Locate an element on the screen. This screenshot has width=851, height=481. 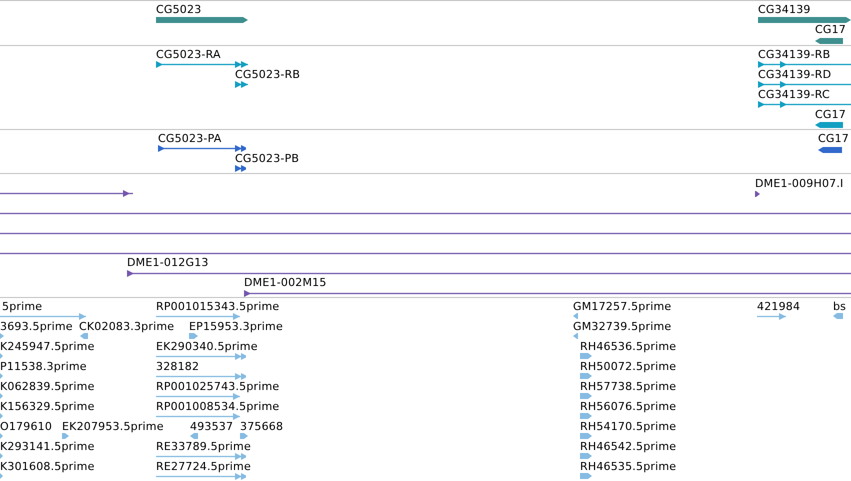
feature-label: RP001008534.5prime is located at coordinates (218, 406).